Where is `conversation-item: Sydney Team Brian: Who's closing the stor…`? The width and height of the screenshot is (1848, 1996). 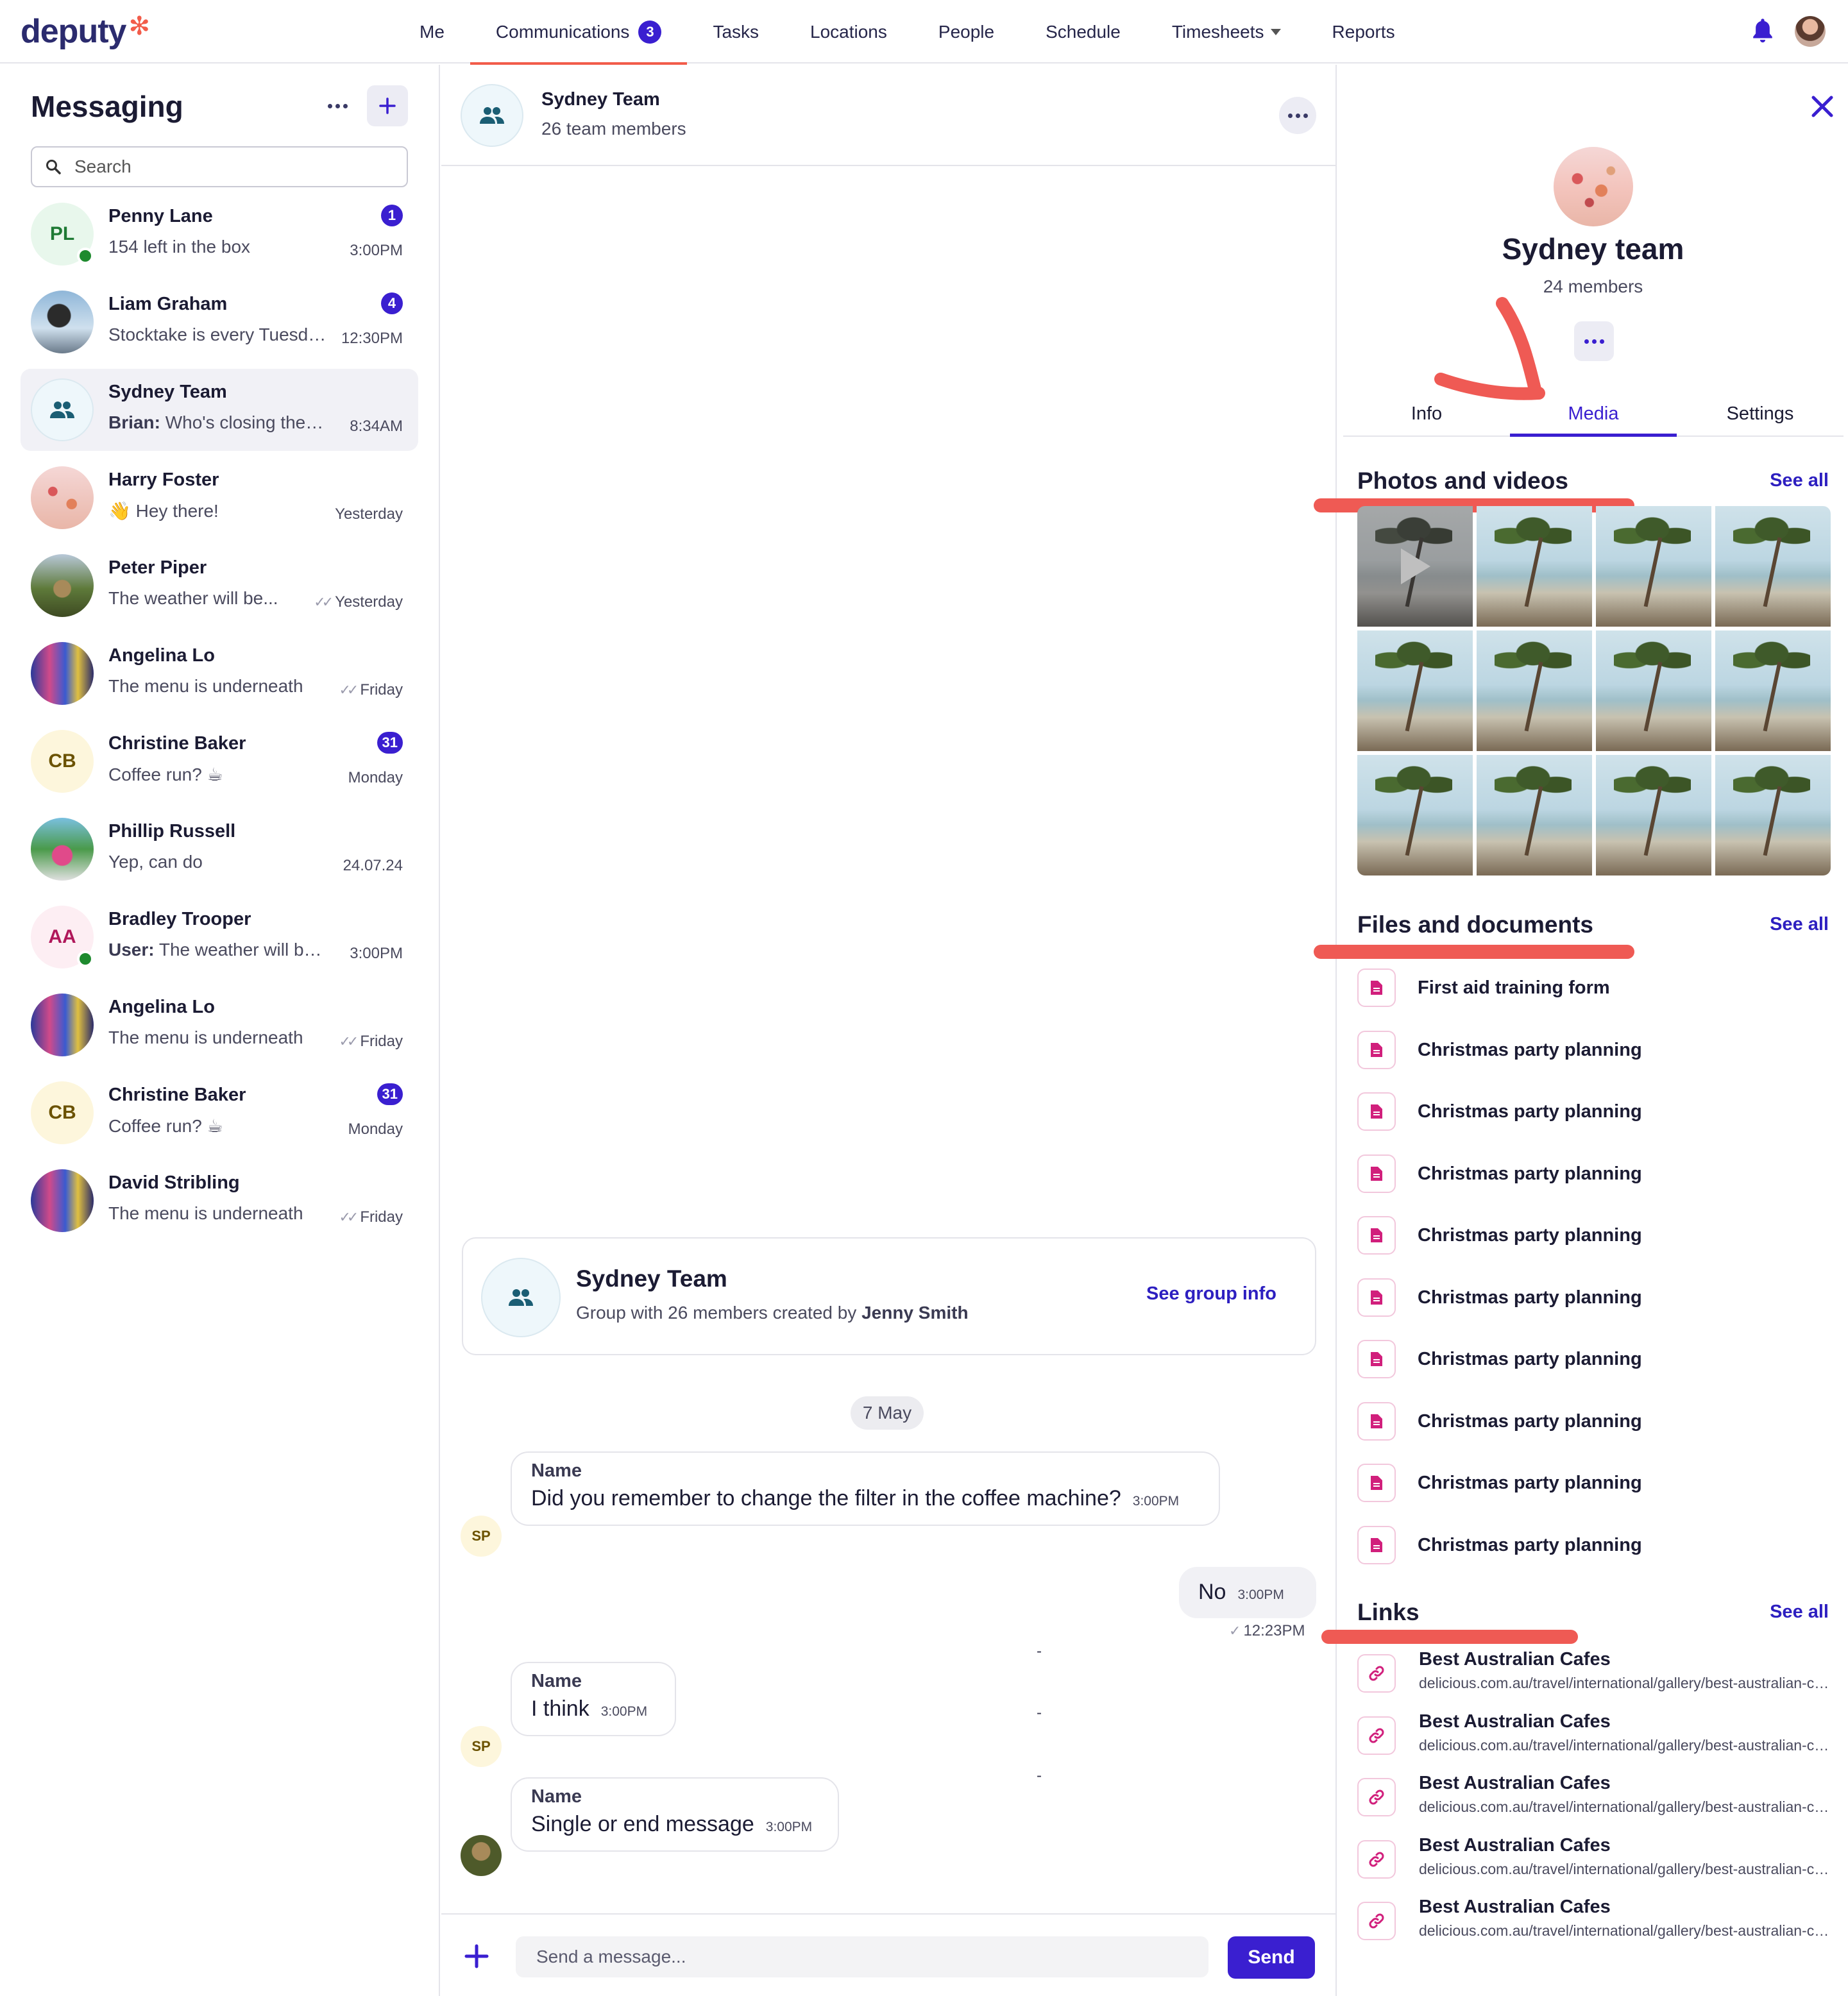
conversation-item: Sydney Team Brian: Who's closing the stor… is located at coordinates (219, 410).